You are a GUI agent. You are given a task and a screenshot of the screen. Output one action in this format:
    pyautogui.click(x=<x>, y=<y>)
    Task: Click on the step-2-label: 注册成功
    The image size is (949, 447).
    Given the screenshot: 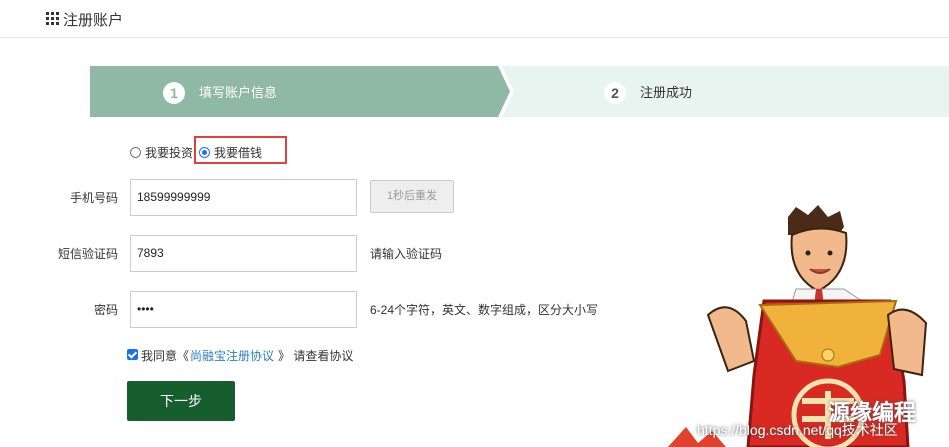 What is the action you would take?
    pyautogui.click(x=666, y=92)
    